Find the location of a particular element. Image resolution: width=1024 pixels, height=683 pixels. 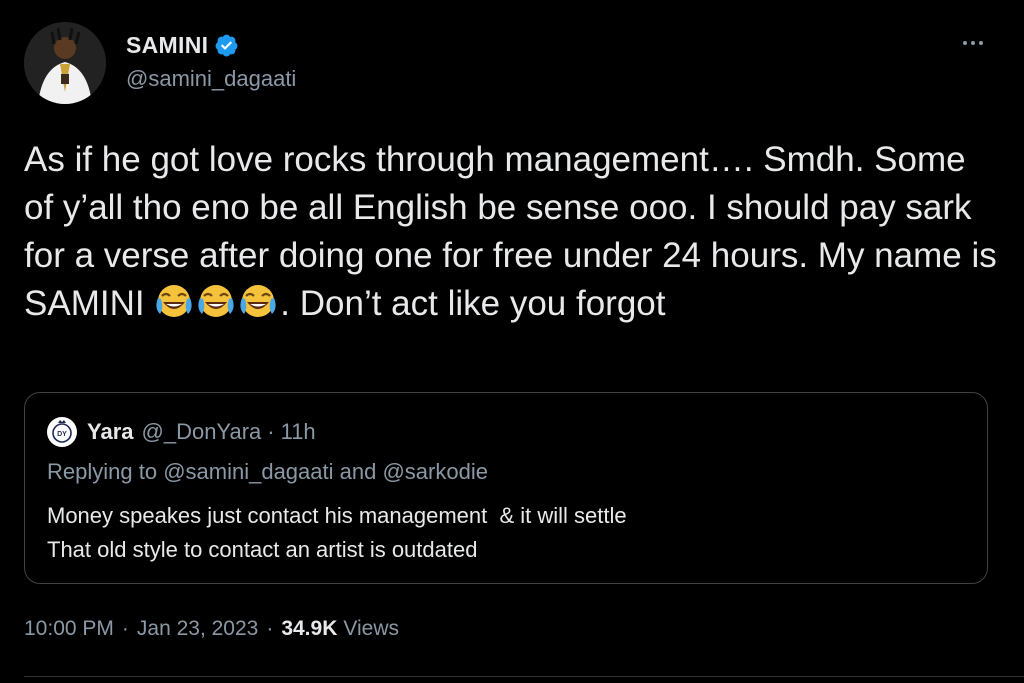

quoted-author-avatar: DY is located at coordinates (62, 432).